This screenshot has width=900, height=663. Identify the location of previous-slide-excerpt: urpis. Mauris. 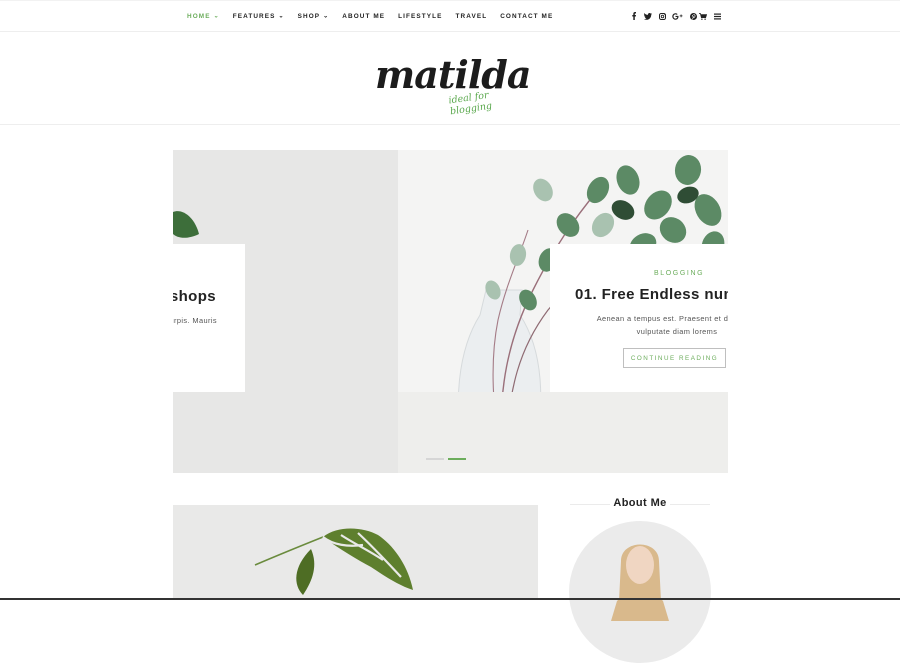
(195, 320).